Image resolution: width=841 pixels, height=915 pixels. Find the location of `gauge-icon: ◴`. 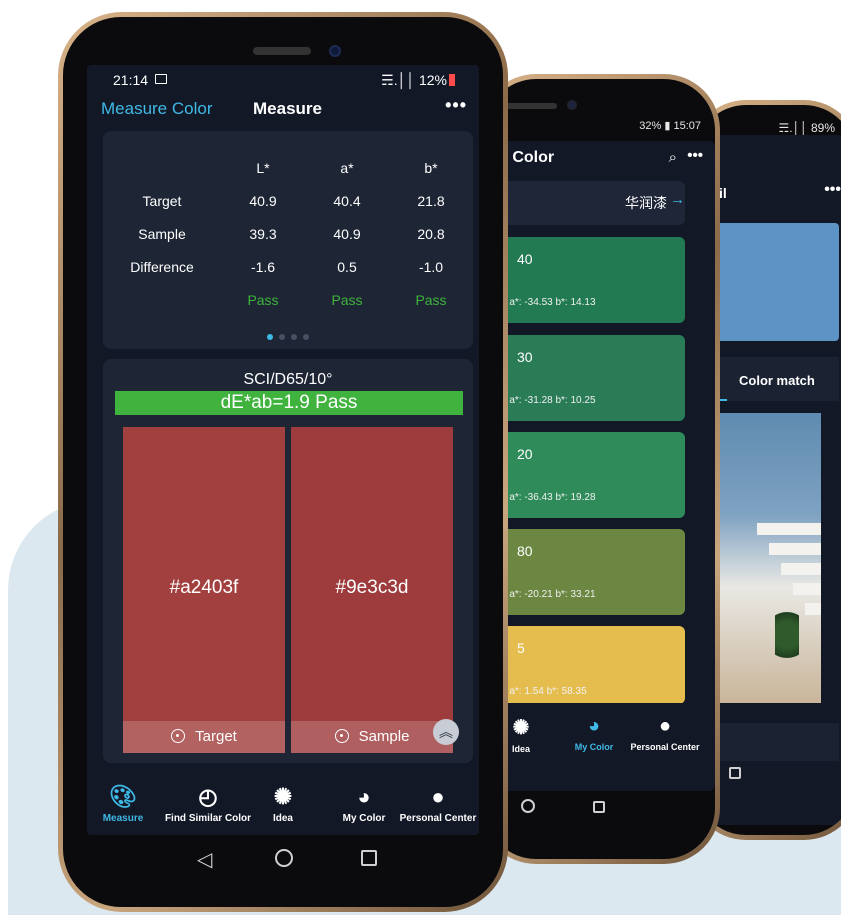

gauge-icon: ◴ is located at coordinates (208, 796).